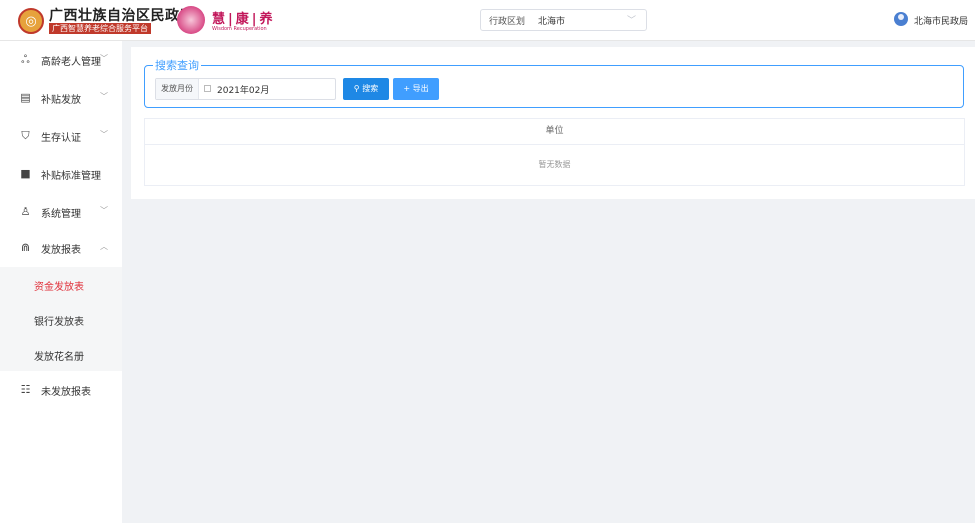 Image resolution: width=975 pixels, height=523 pixels. I want to click on user-avatar-icon, so click(901, 19).